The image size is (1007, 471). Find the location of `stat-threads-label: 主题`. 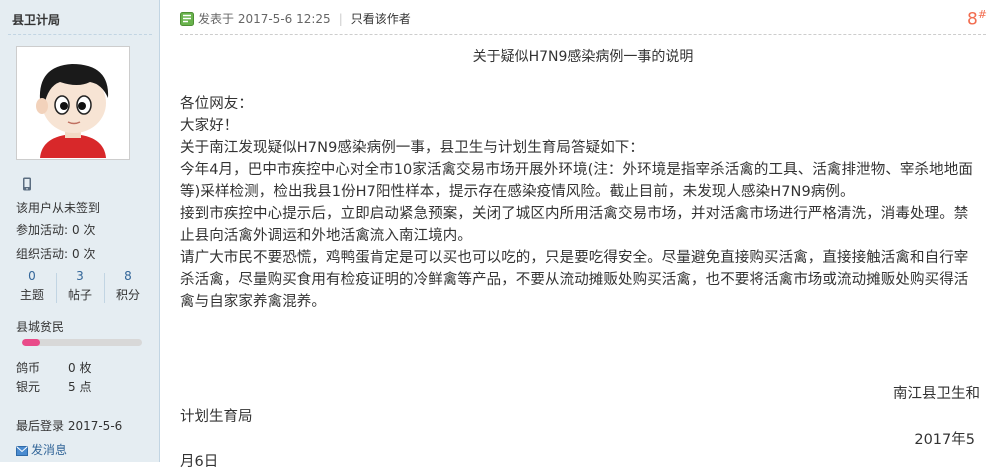

stat-threads-label: 主题 is located at coordinates (31, 295).